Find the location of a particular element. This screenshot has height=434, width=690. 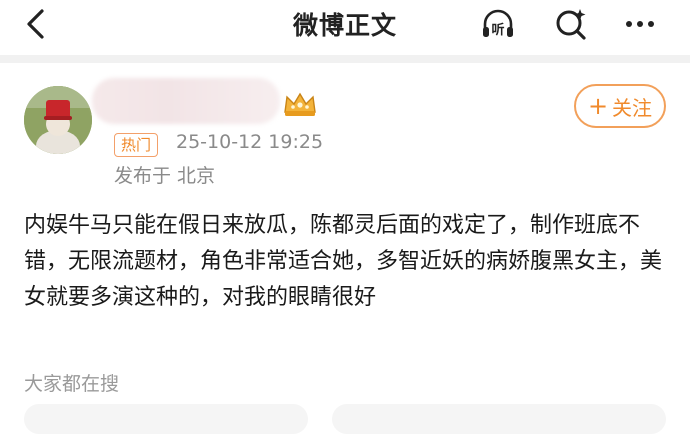

listen-icon: 听 is located at coordinates (498, 24).